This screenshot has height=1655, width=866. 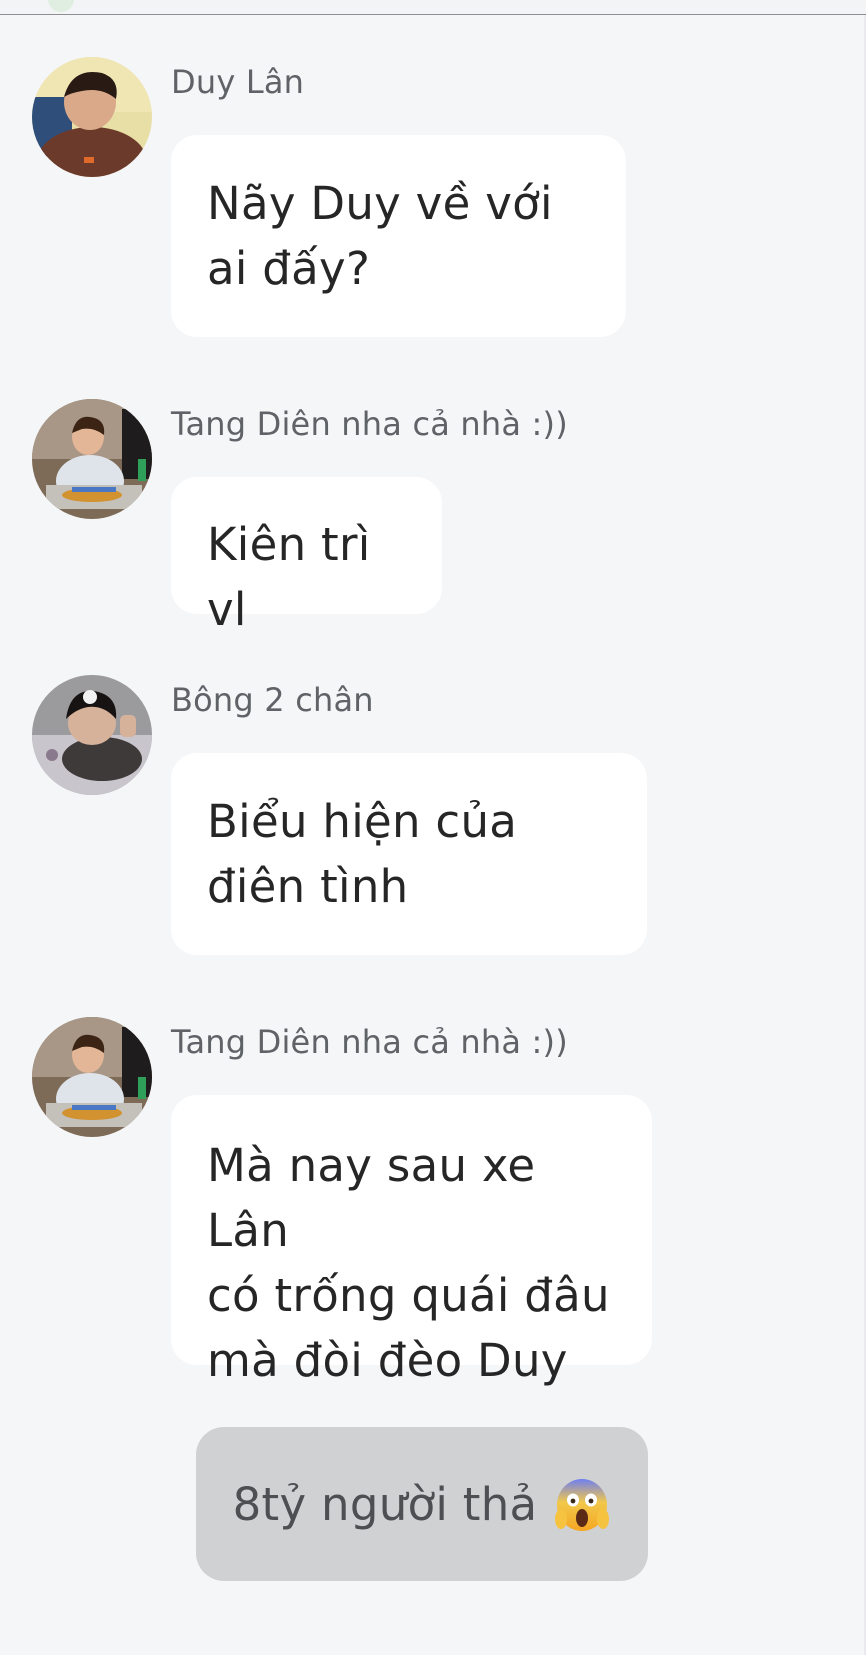 I want to click on sender-name: Bông 2 chân, so click(x=272, y=700).